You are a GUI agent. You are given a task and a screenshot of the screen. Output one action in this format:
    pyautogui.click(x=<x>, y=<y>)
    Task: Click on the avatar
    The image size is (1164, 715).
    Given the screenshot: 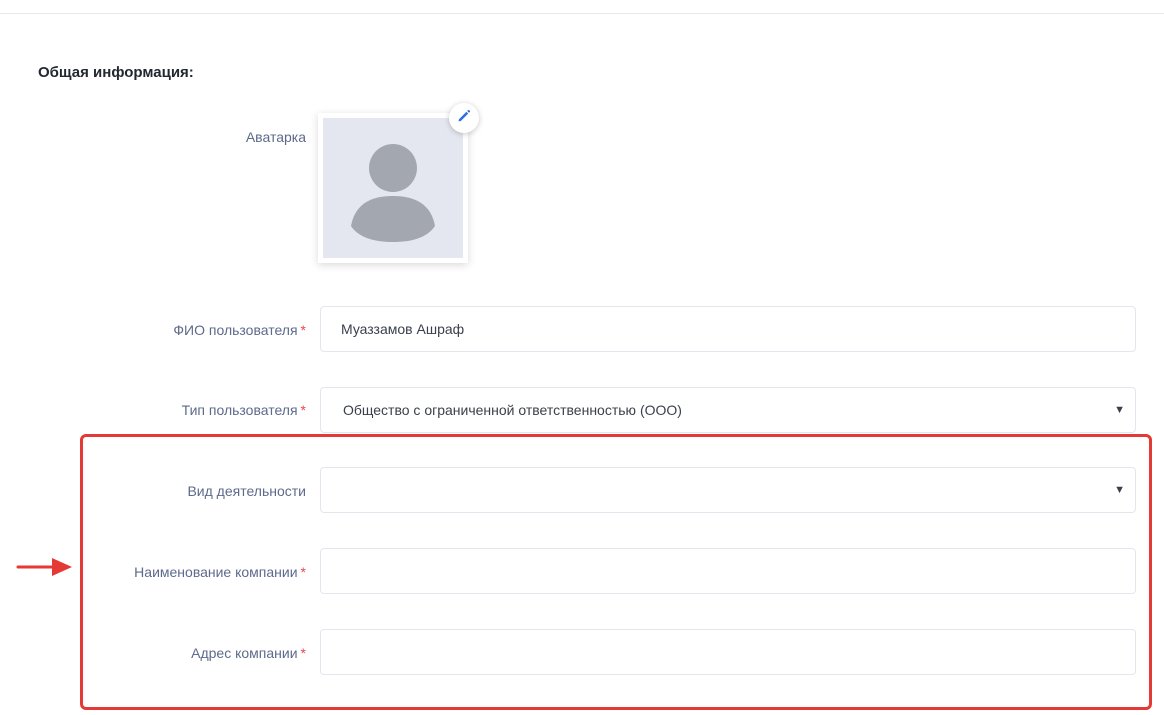 What is the action you would take?
    pyautogui.click(x=393, y=188)
    